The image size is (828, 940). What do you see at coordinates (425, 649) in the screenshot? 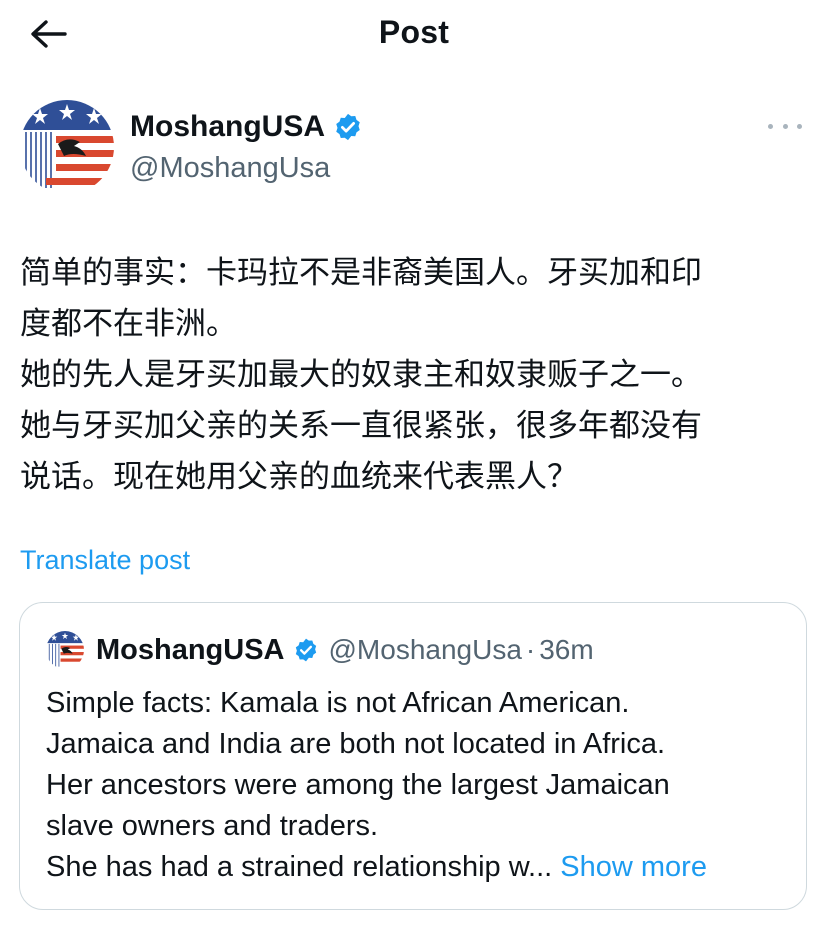
I see `quoted-handle: @MoshangUsa` at bounding box center [425, 649].